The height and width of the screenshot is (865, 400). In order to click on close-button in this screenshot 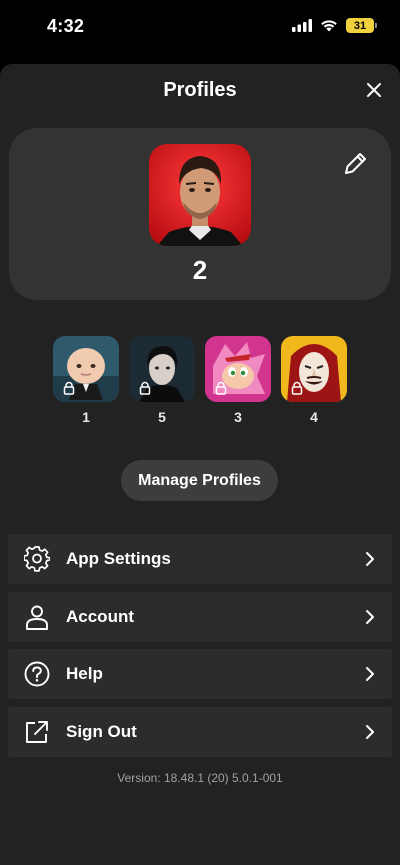, I will do `click(374, 90)`.